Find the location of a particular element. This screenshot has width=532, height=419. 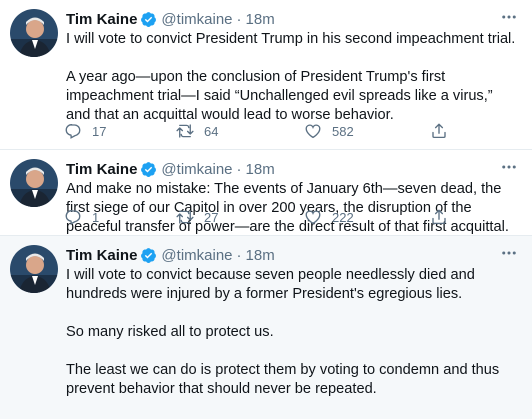

reply-count: 1 is located at coordinates (96, 217).